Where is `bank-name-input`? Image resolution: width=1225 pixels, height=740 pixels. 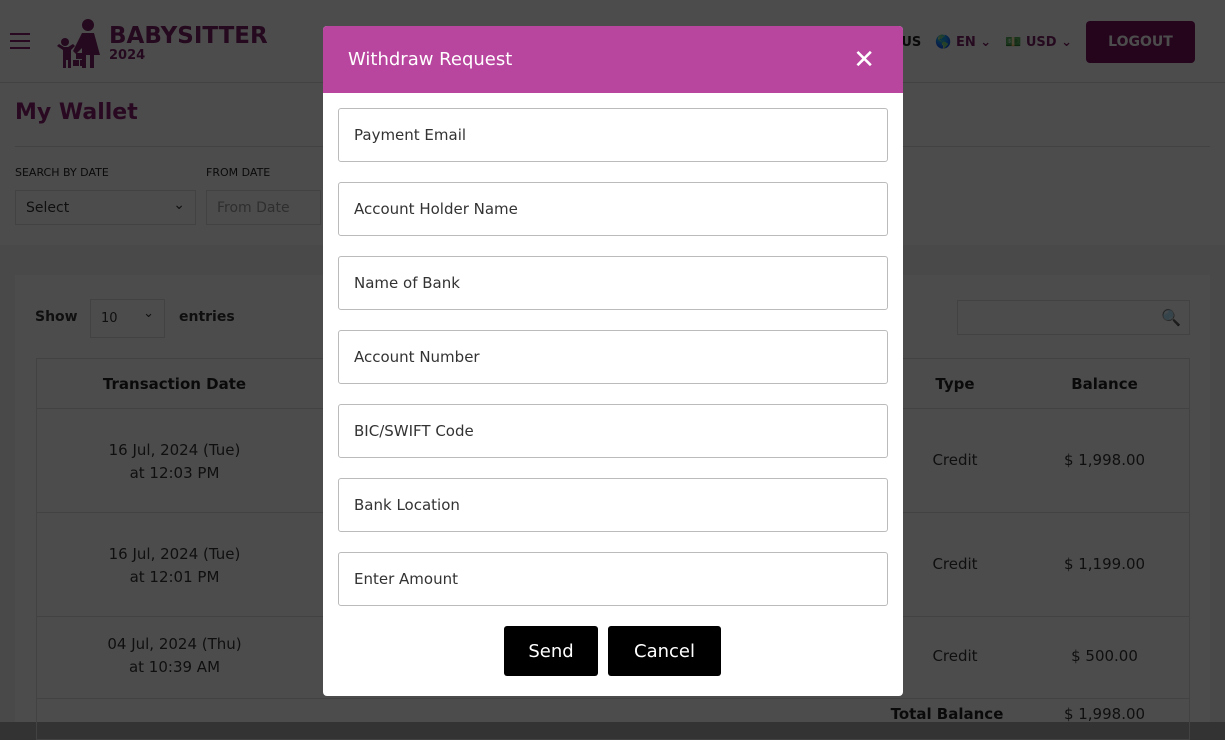 bank-name-input is located at coordinates (613, 283).